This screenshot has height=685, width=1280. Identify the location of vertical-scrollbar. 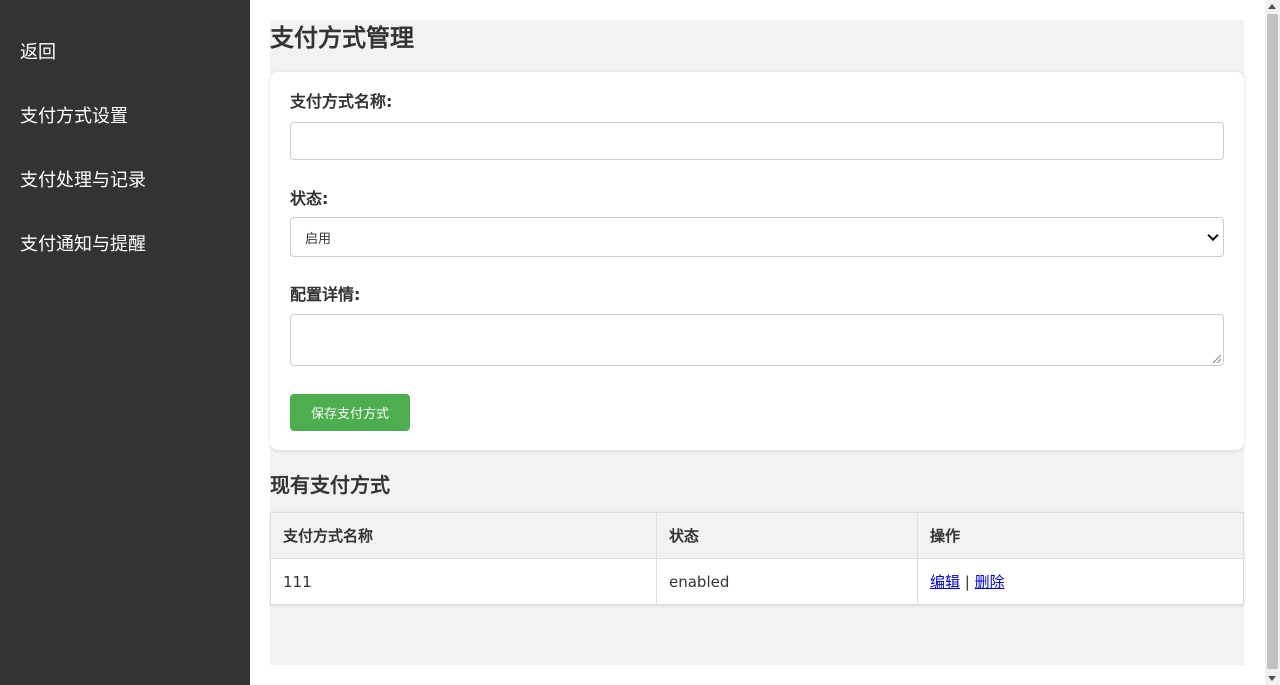
(1272, 342).